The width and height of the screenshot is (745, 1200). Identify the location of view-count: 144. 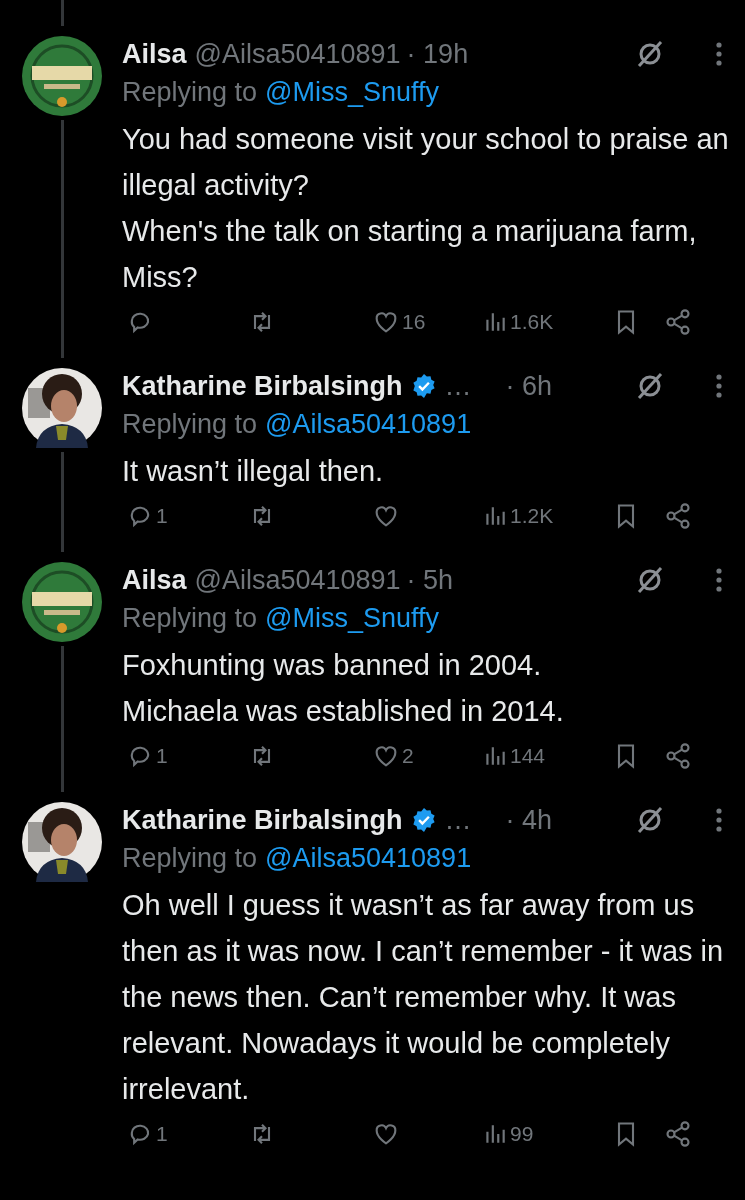
(528, 756).